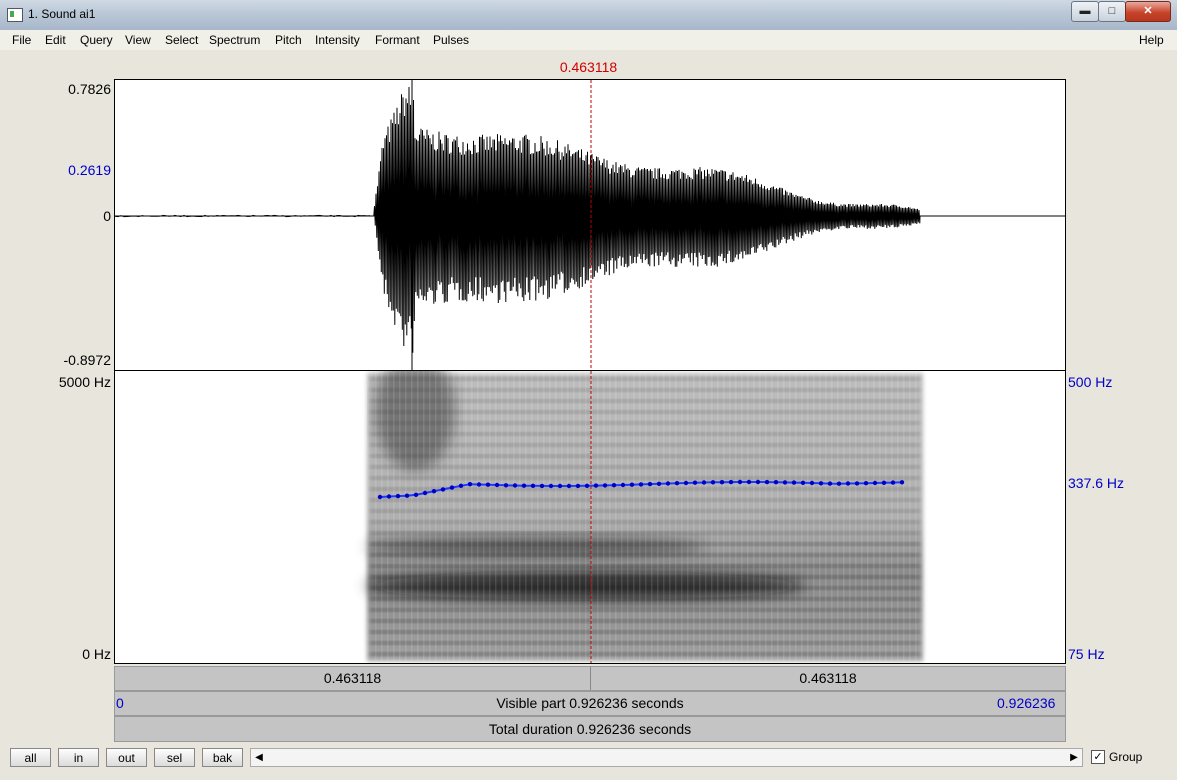  Describe the element at coordinates (89, 89) in the screenshot. I see `waveform-max-label: 0.7826` at that location.